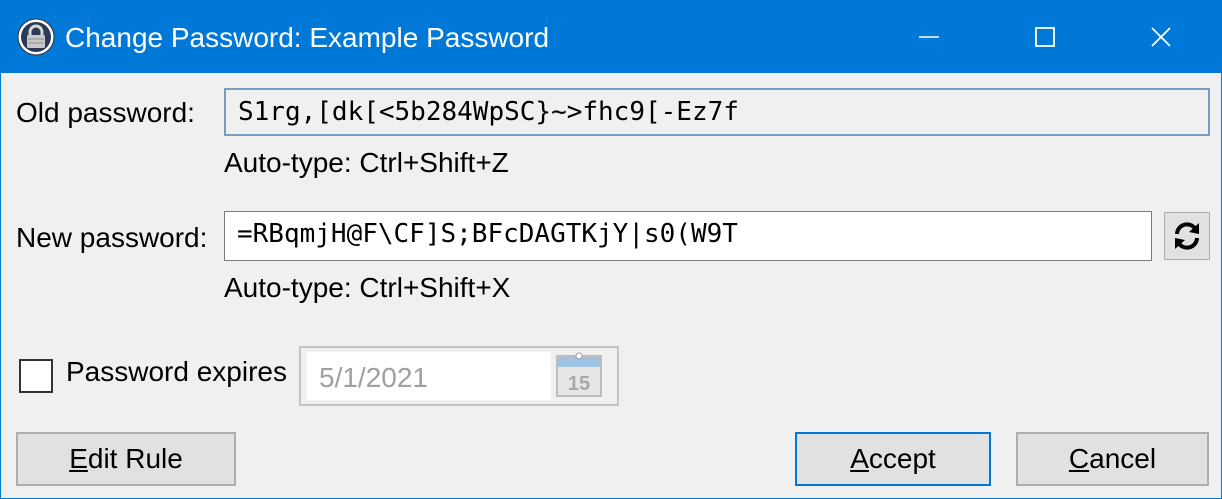 The height and width of the screenshot is (499, 1222). Describe the element at coordinates (859, 458) in the screenshot. I see `accept-mnemonic: A` at that location.